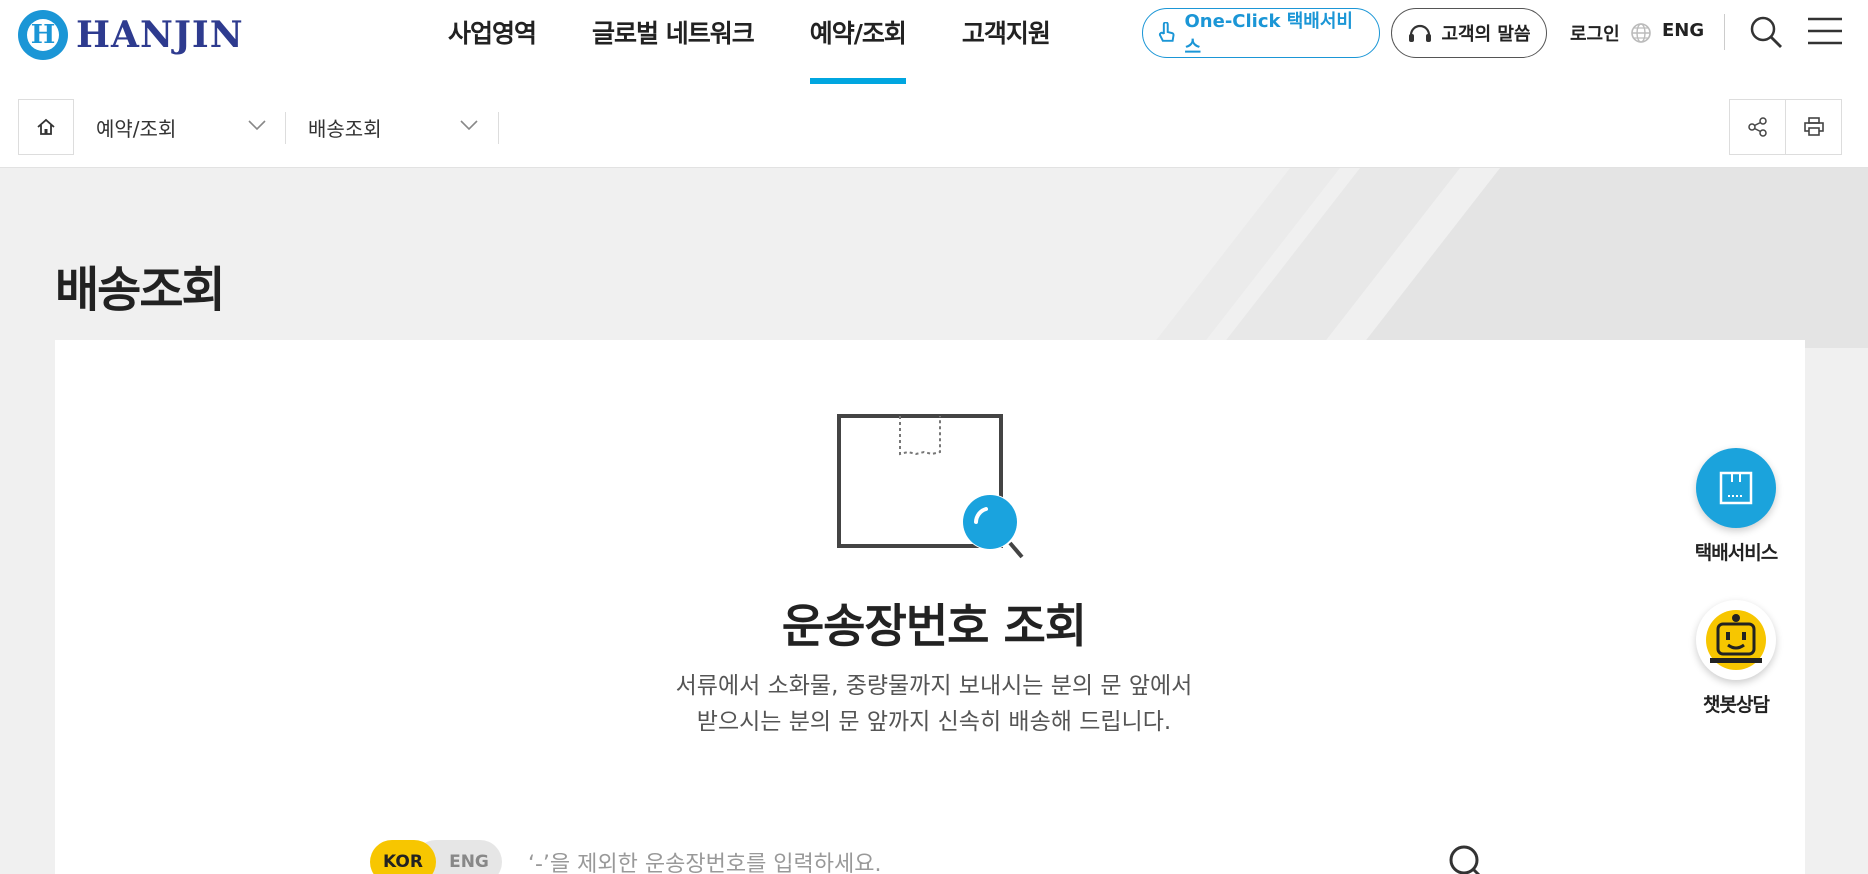 The height and width of the screenshot is (874, 1868). I want to click on oneclick-delivery-button: One-Click 택배서비스, so click(1261, 33).